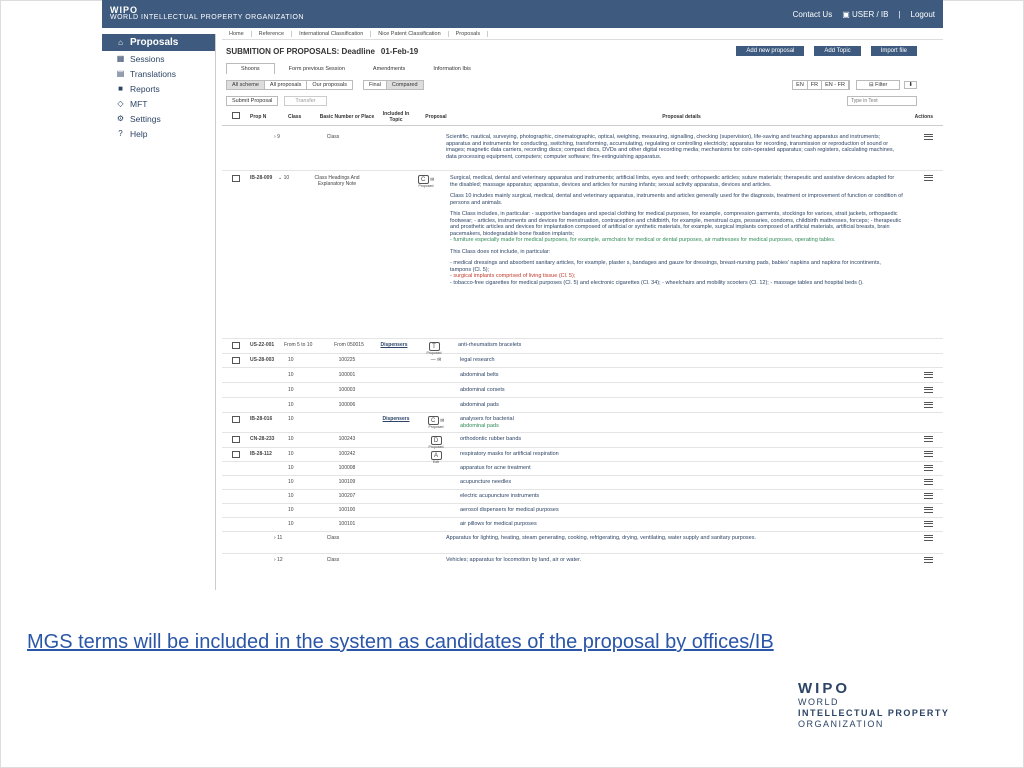 The image size is (1024, 768). What do you see at coordinates (246, 85) in the screenshot?
I see `scope-all-scheme: All scheme` at bounding box center [246, 85].